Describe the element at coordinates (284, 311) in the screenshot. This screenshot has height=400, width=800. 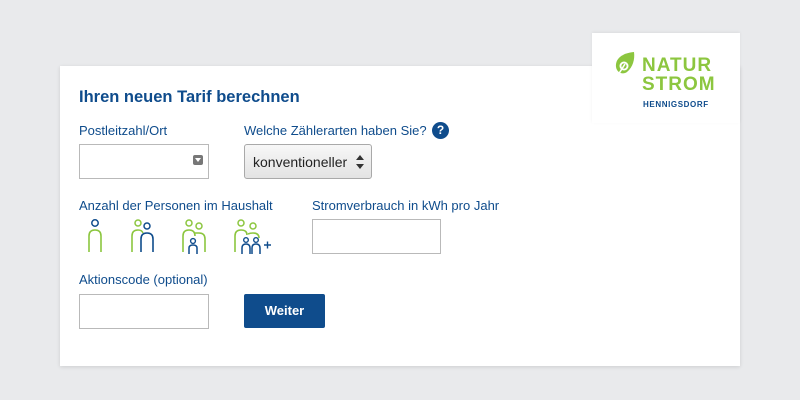
I see `next-button: Weiter` at that location.